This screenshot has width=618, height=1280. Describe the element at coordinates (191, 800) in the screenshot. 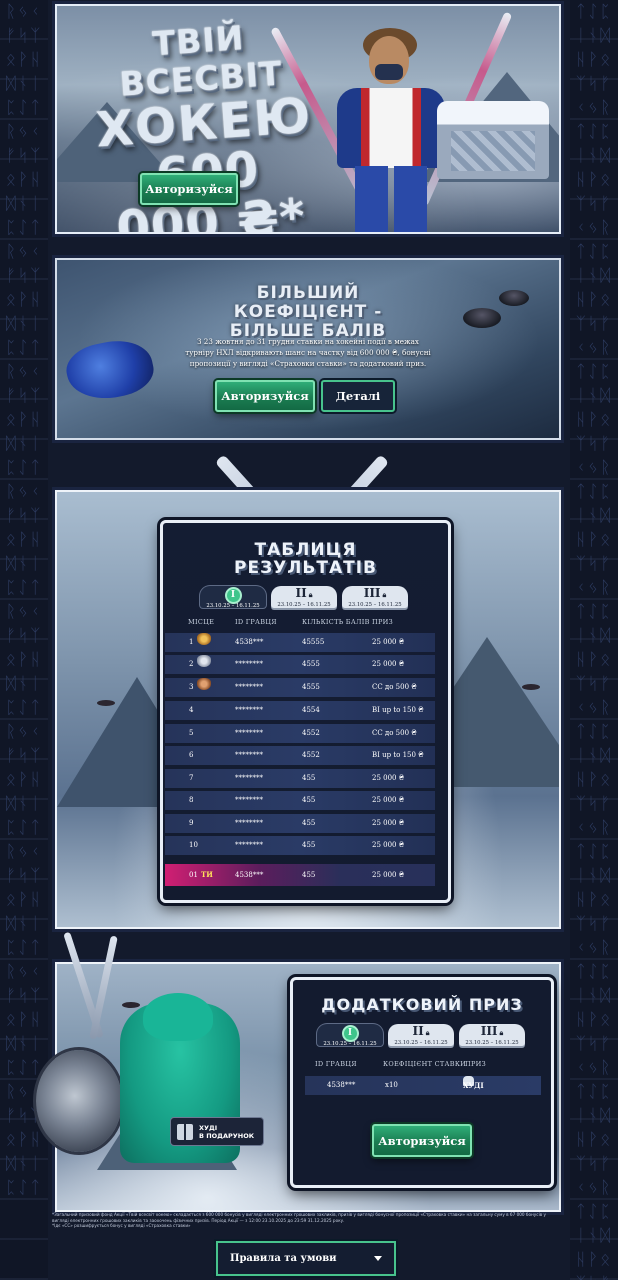

I see `row-place: 8` at that location.